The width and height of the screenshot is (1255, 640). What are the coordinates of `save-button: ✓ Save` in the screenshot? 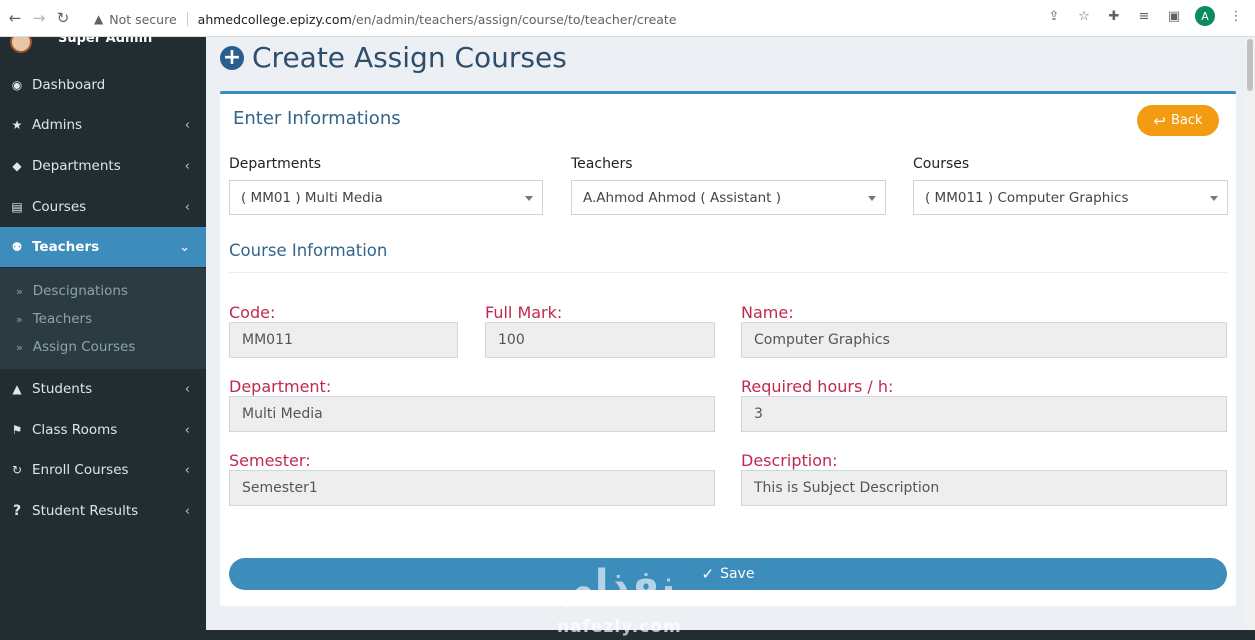 It's located at (728, 574).